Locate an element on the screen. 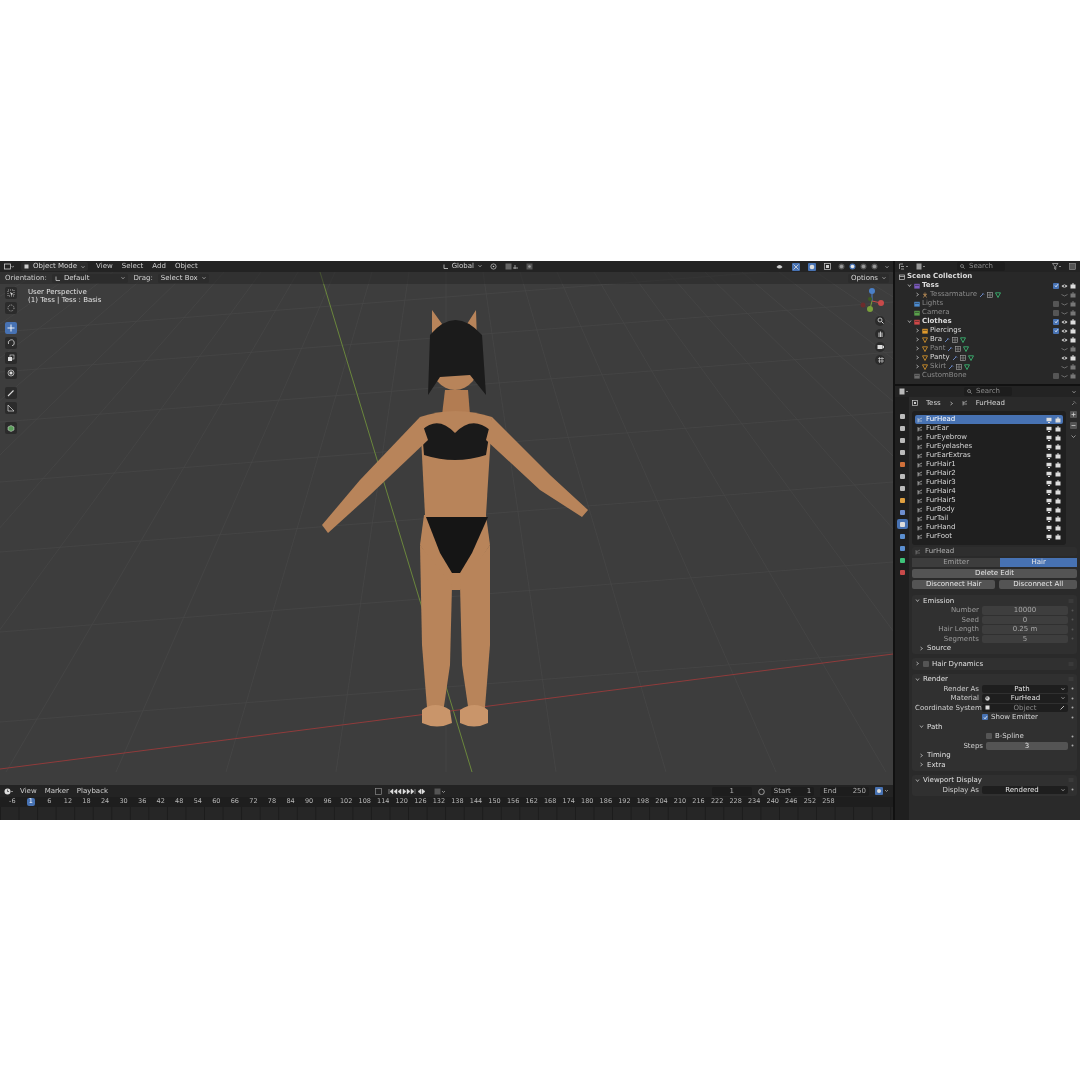 The image size is (1080, 1080). snap-icon is located at coordinates (512, 266).